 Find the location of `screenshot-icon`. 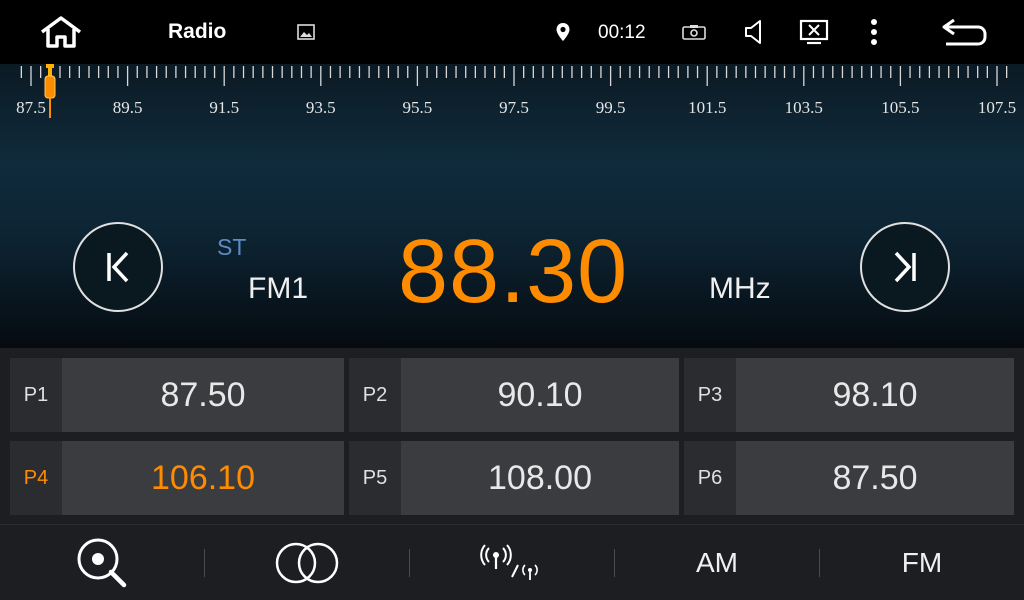

screenshot-icon is located at coordinates (694, 32).